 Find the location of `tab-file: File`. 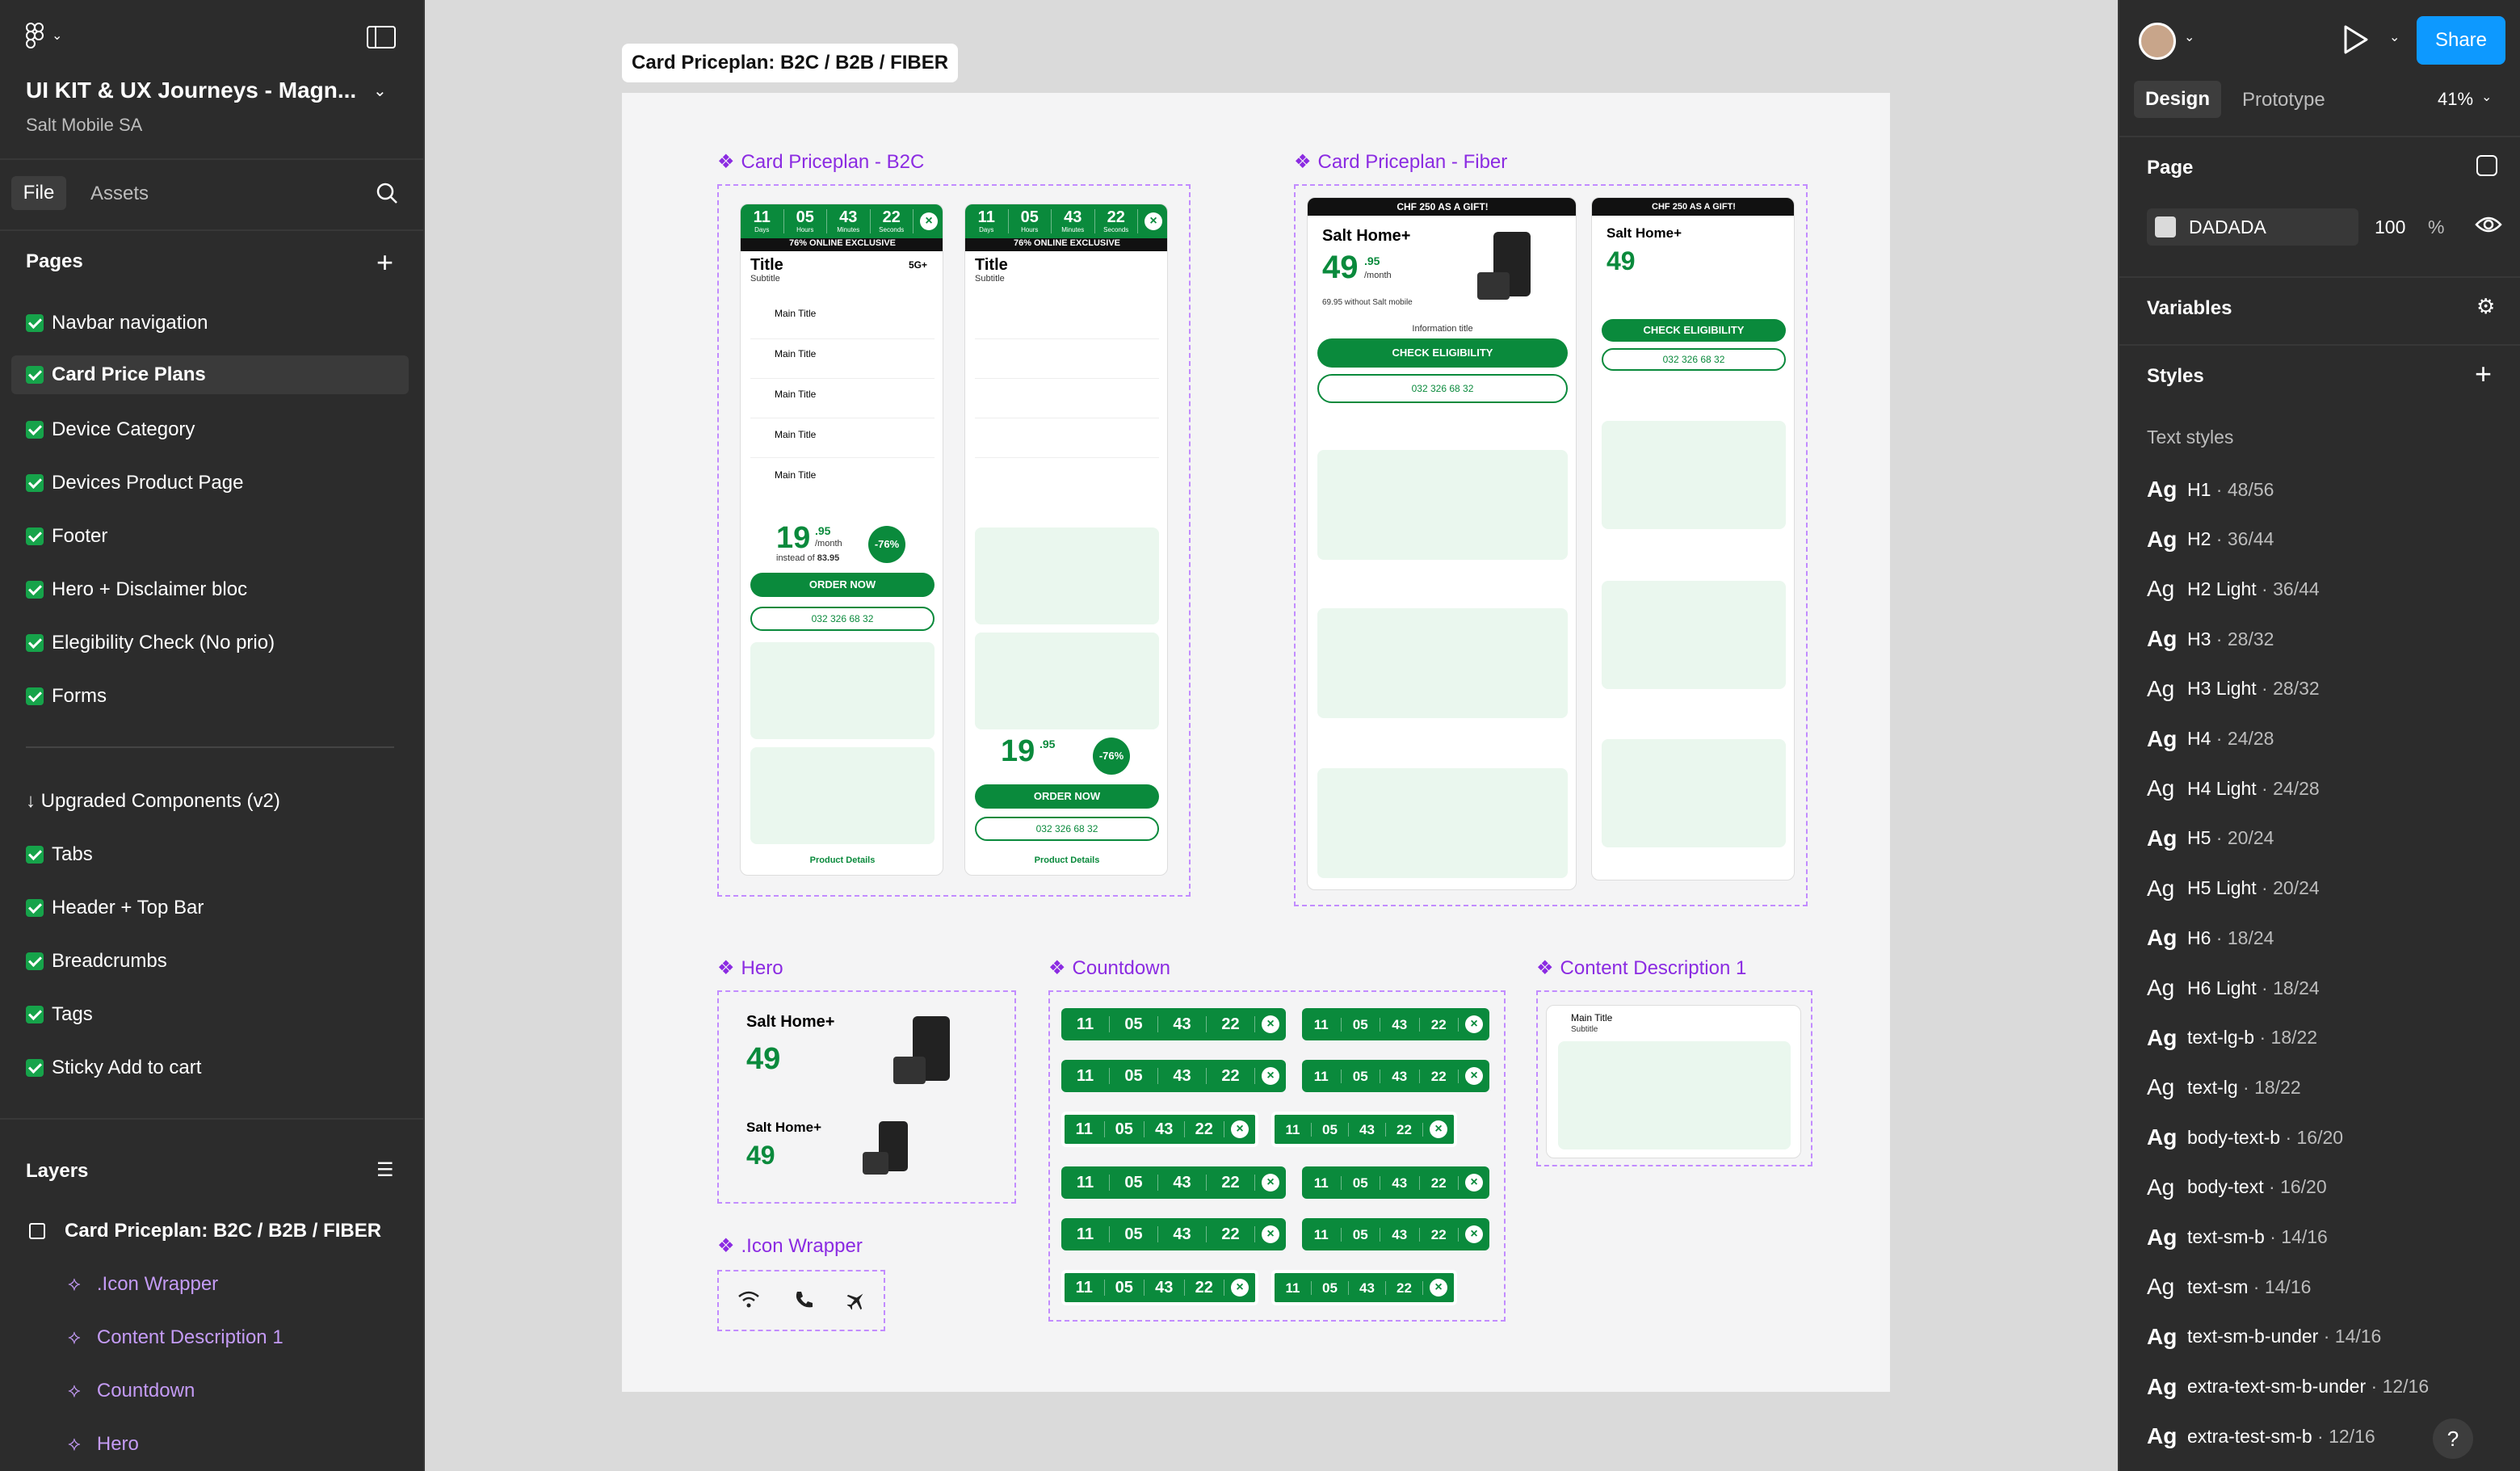

tab-file: File is located at coordinates (39, 193).